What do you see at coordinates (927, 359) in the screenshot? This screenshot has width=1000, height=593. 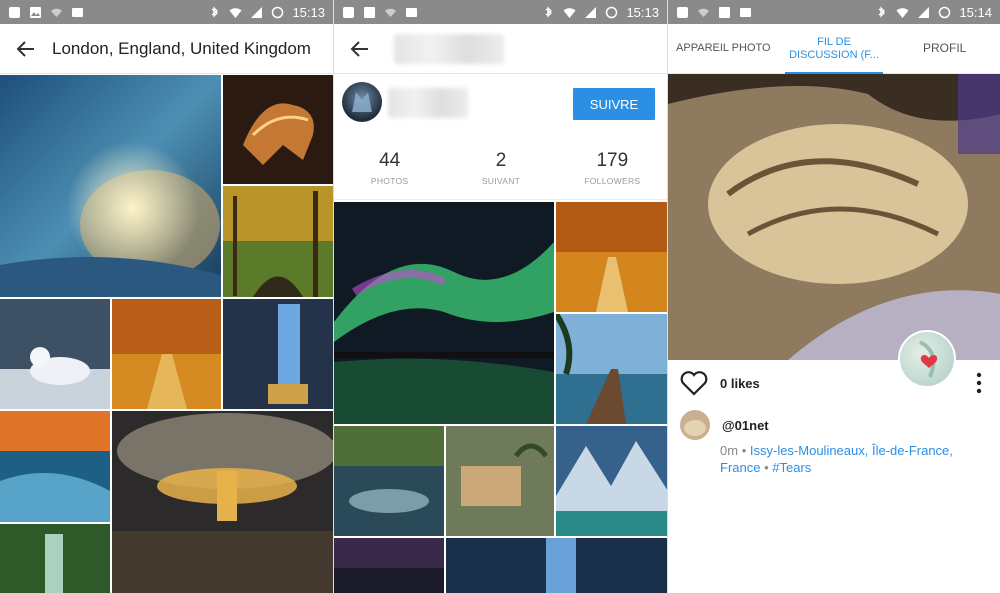 I see `location-map-bubble` at bounding box center [927, 359].